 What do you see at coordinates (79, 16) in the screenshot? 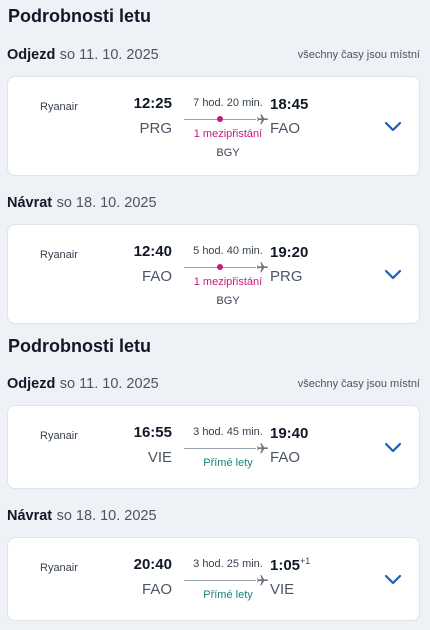
I see `section-title-1: Podrobnosti letu` at bounding box center [79, 16].